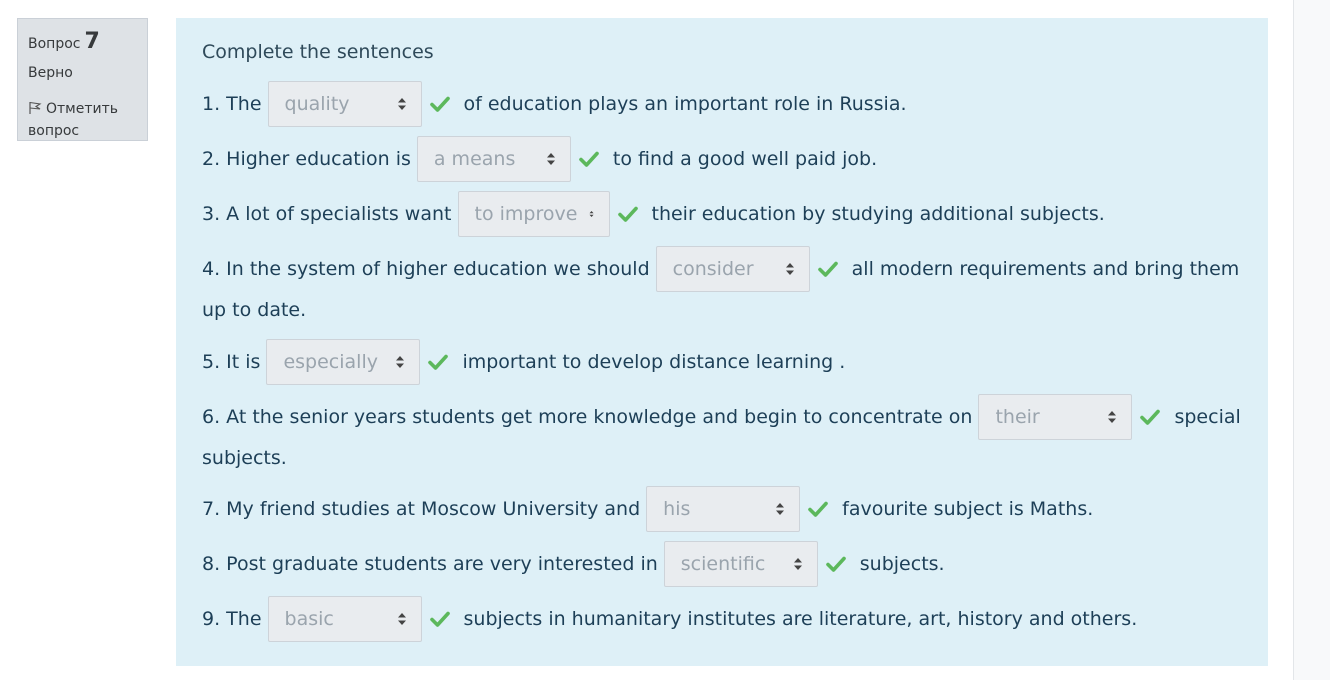  I want to click on select-value: especially, so click(330, 362).